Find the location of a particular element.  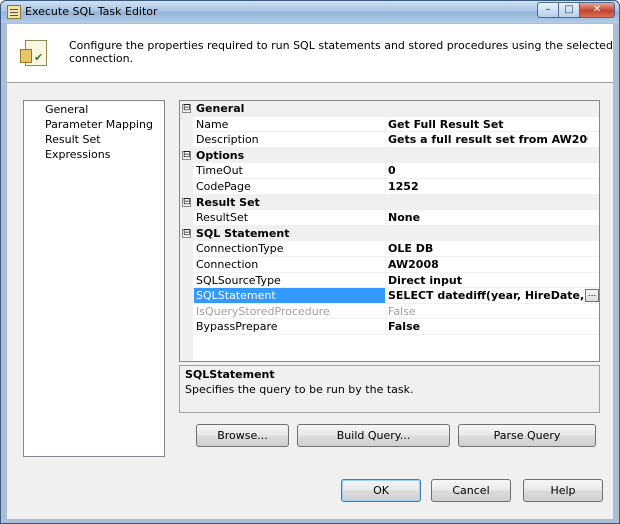

property-name: IsQueryStoredProcedure is located at coordinates (290, 311).